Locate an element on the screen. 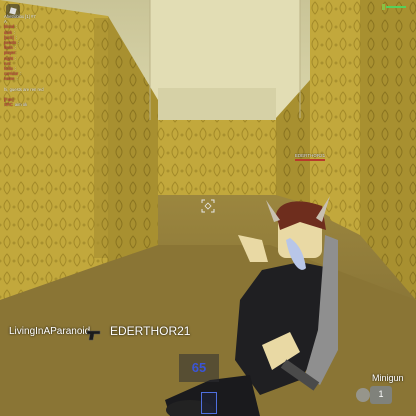 The height and width of the screenshot is (416, 416). enemy-health-bar is located at coordinates (310, 160).